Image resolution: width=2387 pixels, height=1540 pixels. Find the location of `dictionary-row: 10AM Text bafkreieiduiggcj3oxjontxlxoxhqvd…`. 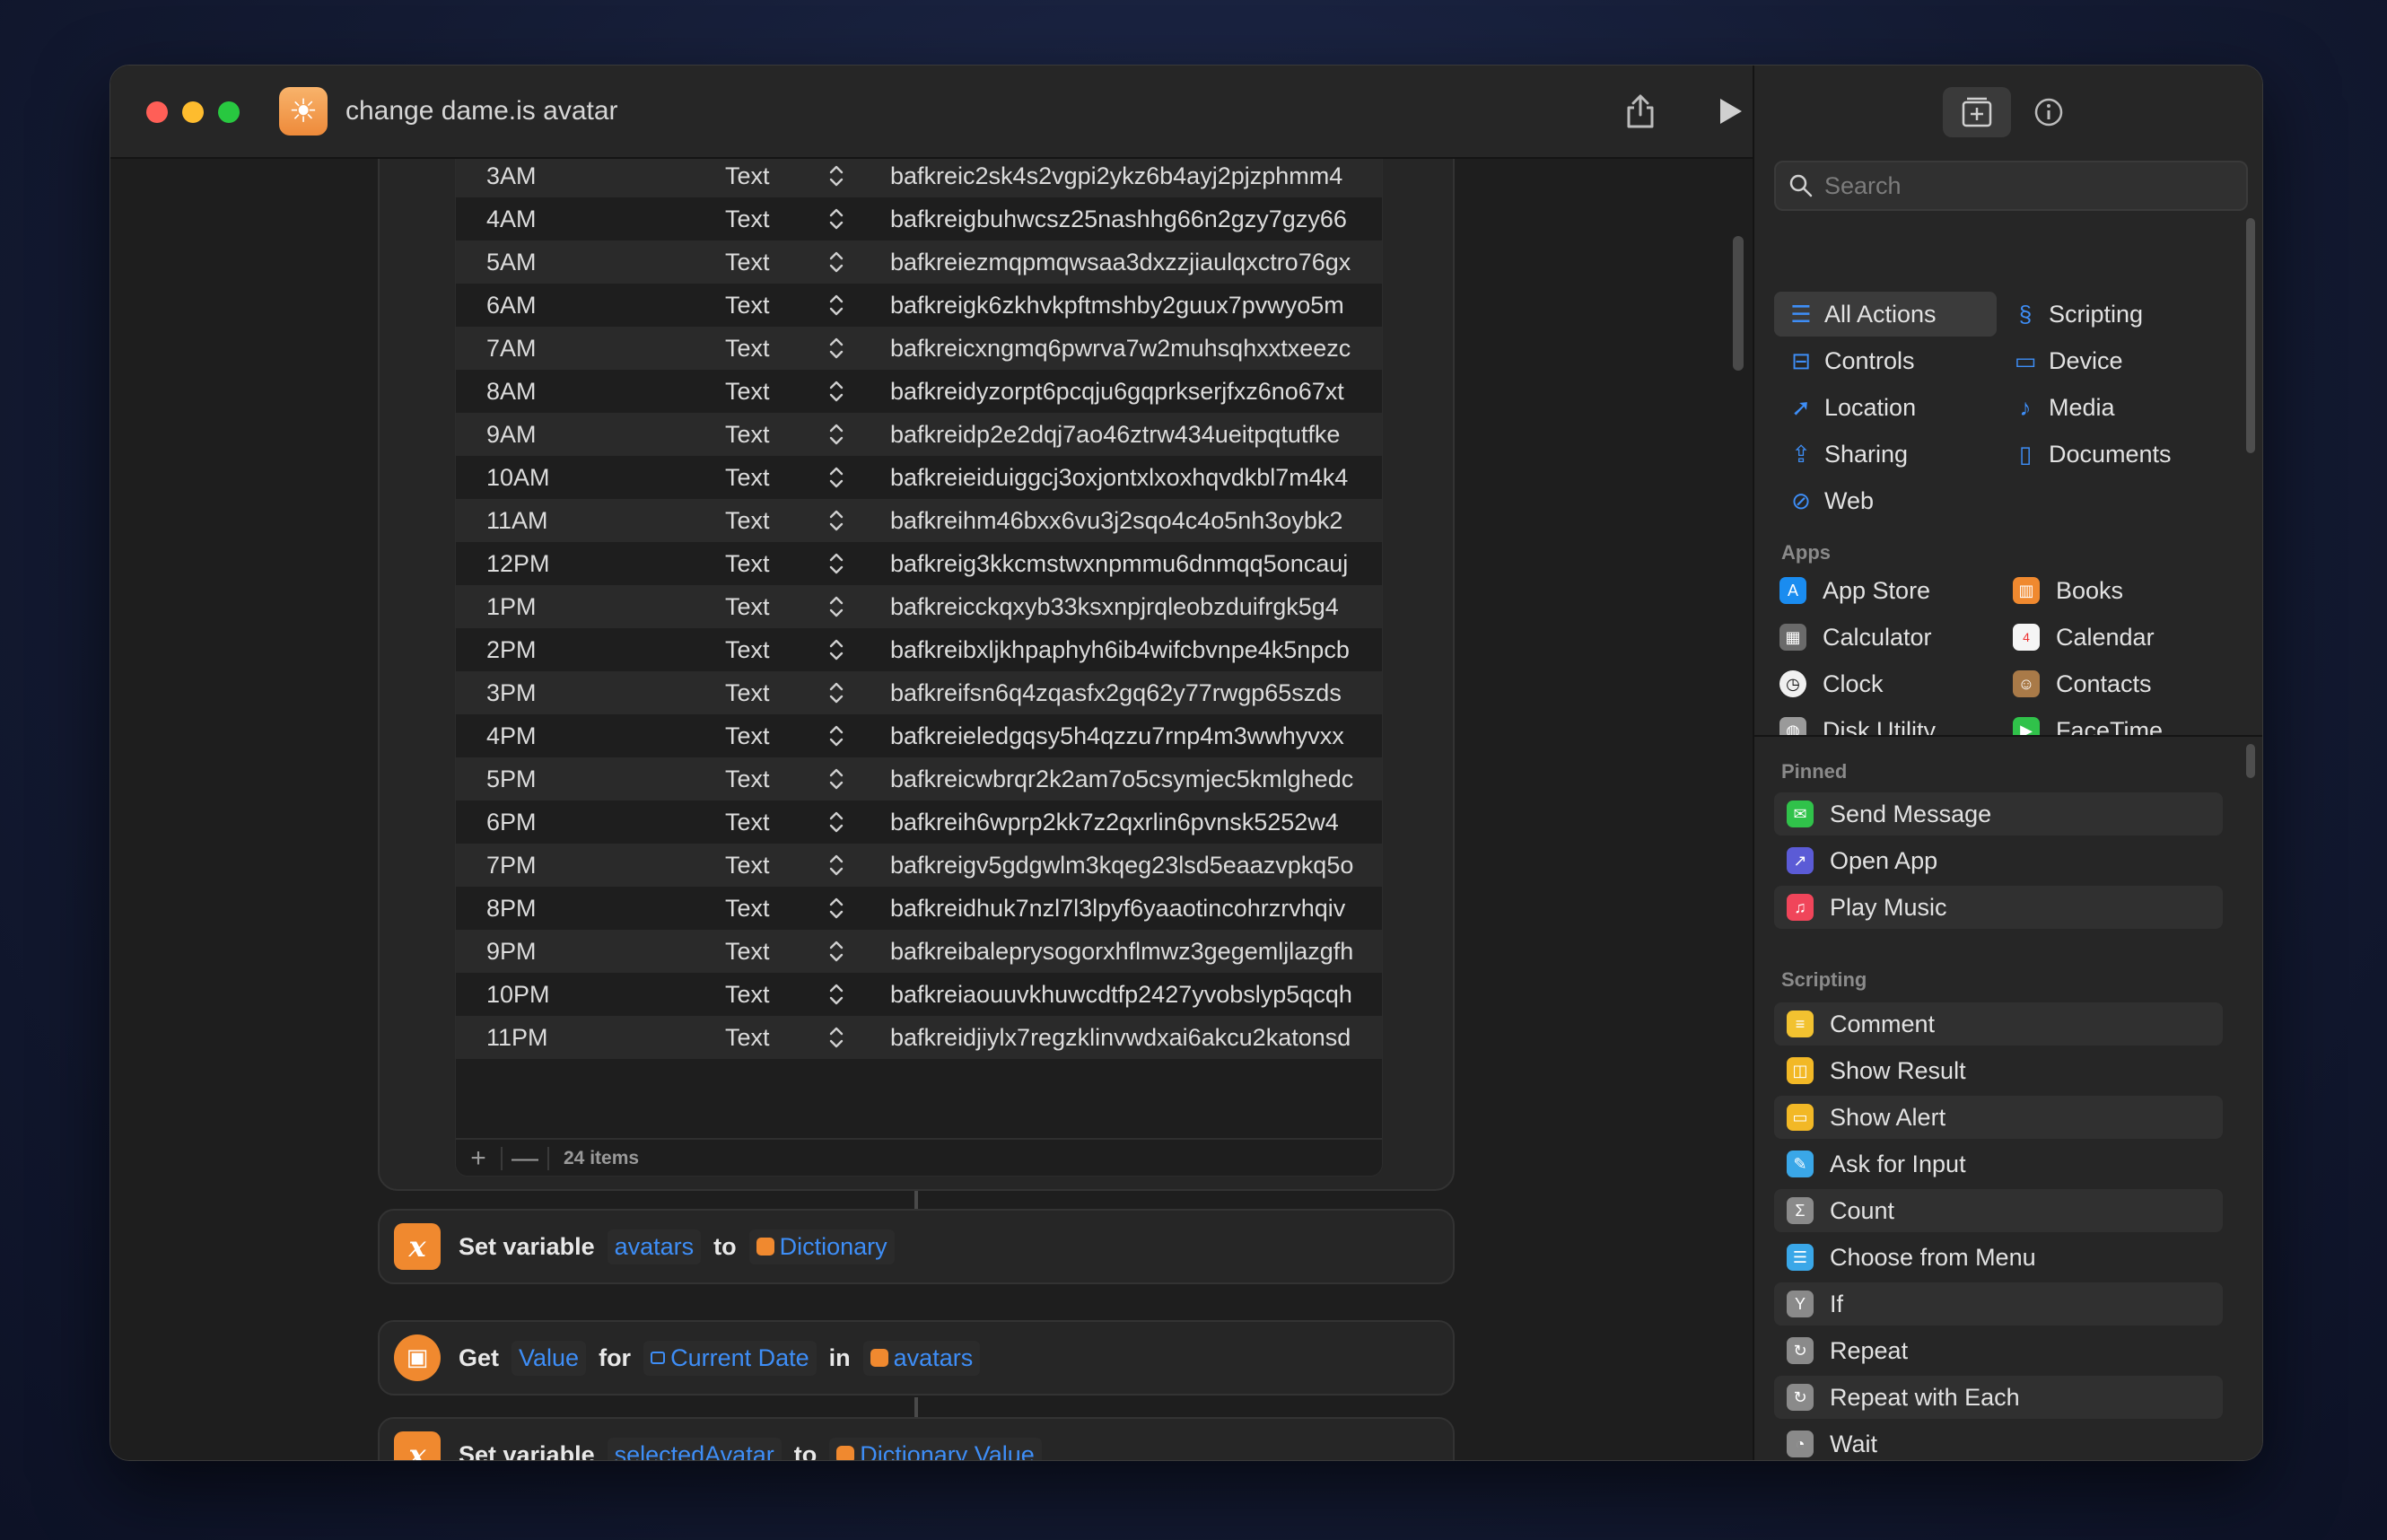

dictionary-row: 10AM Text bafkreieiduiggcj3oxjontxlxoxhqvd… is located at coordinates (919, 477).